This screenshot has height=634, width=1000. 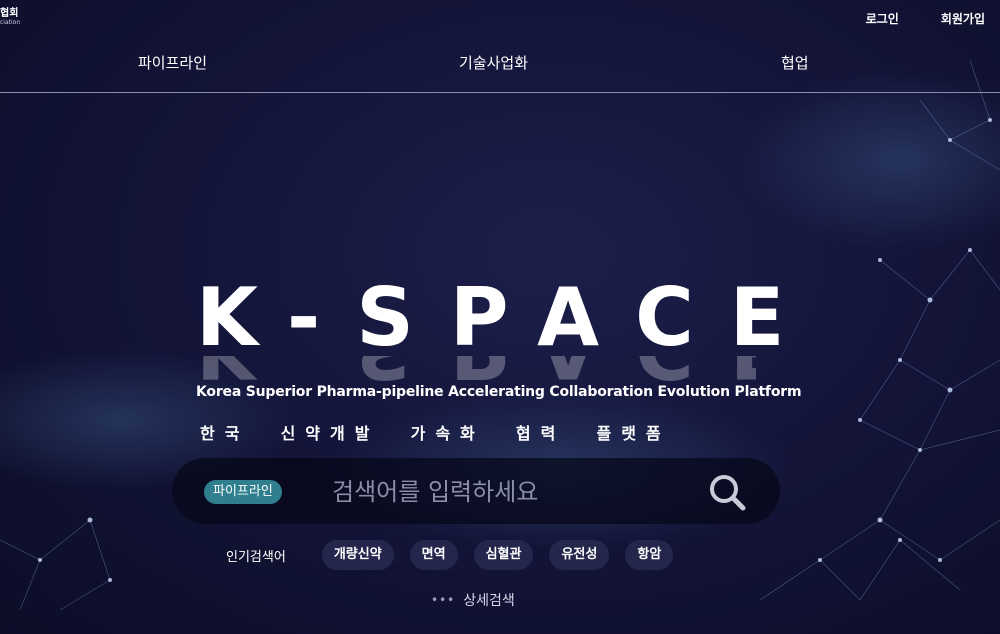 I want to click on site-logo: 협회 ciation, so click(x=11, y=20).